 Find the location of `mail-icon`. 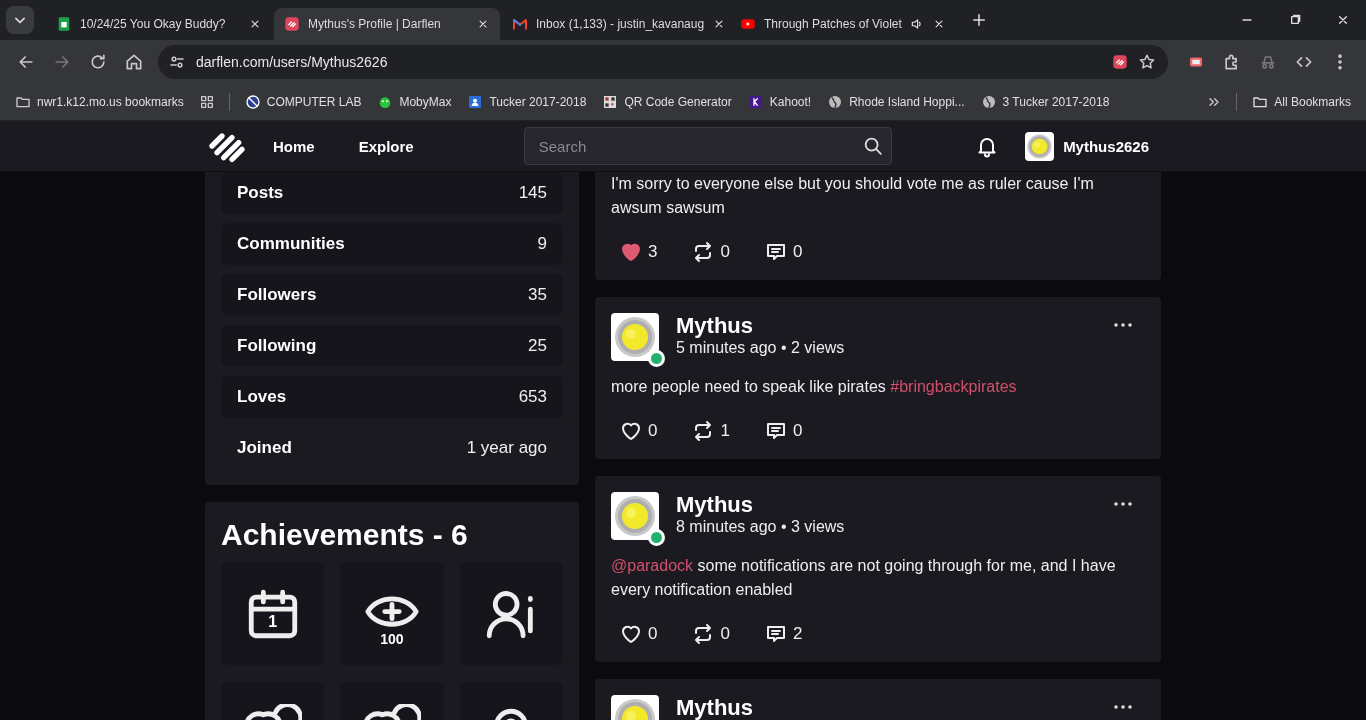

mail-icon is located at coordinates (520, 24).